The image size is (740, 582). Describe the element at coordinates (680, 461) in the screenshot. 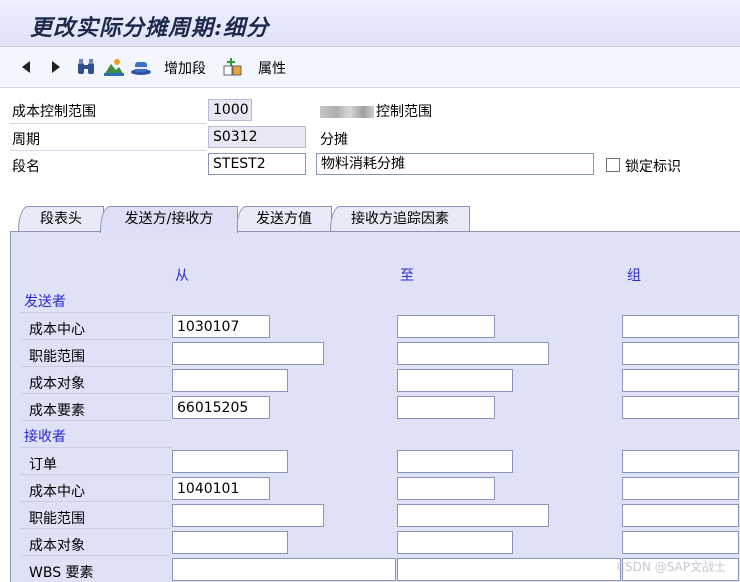

I see `receiver-order-group` at that location.